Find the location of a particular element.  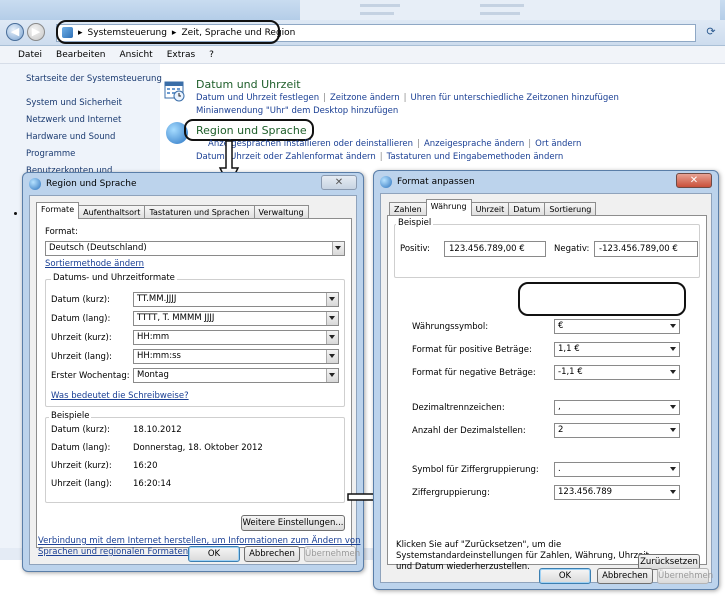

annotation-oval-currency is located at coordinates (602, 299).